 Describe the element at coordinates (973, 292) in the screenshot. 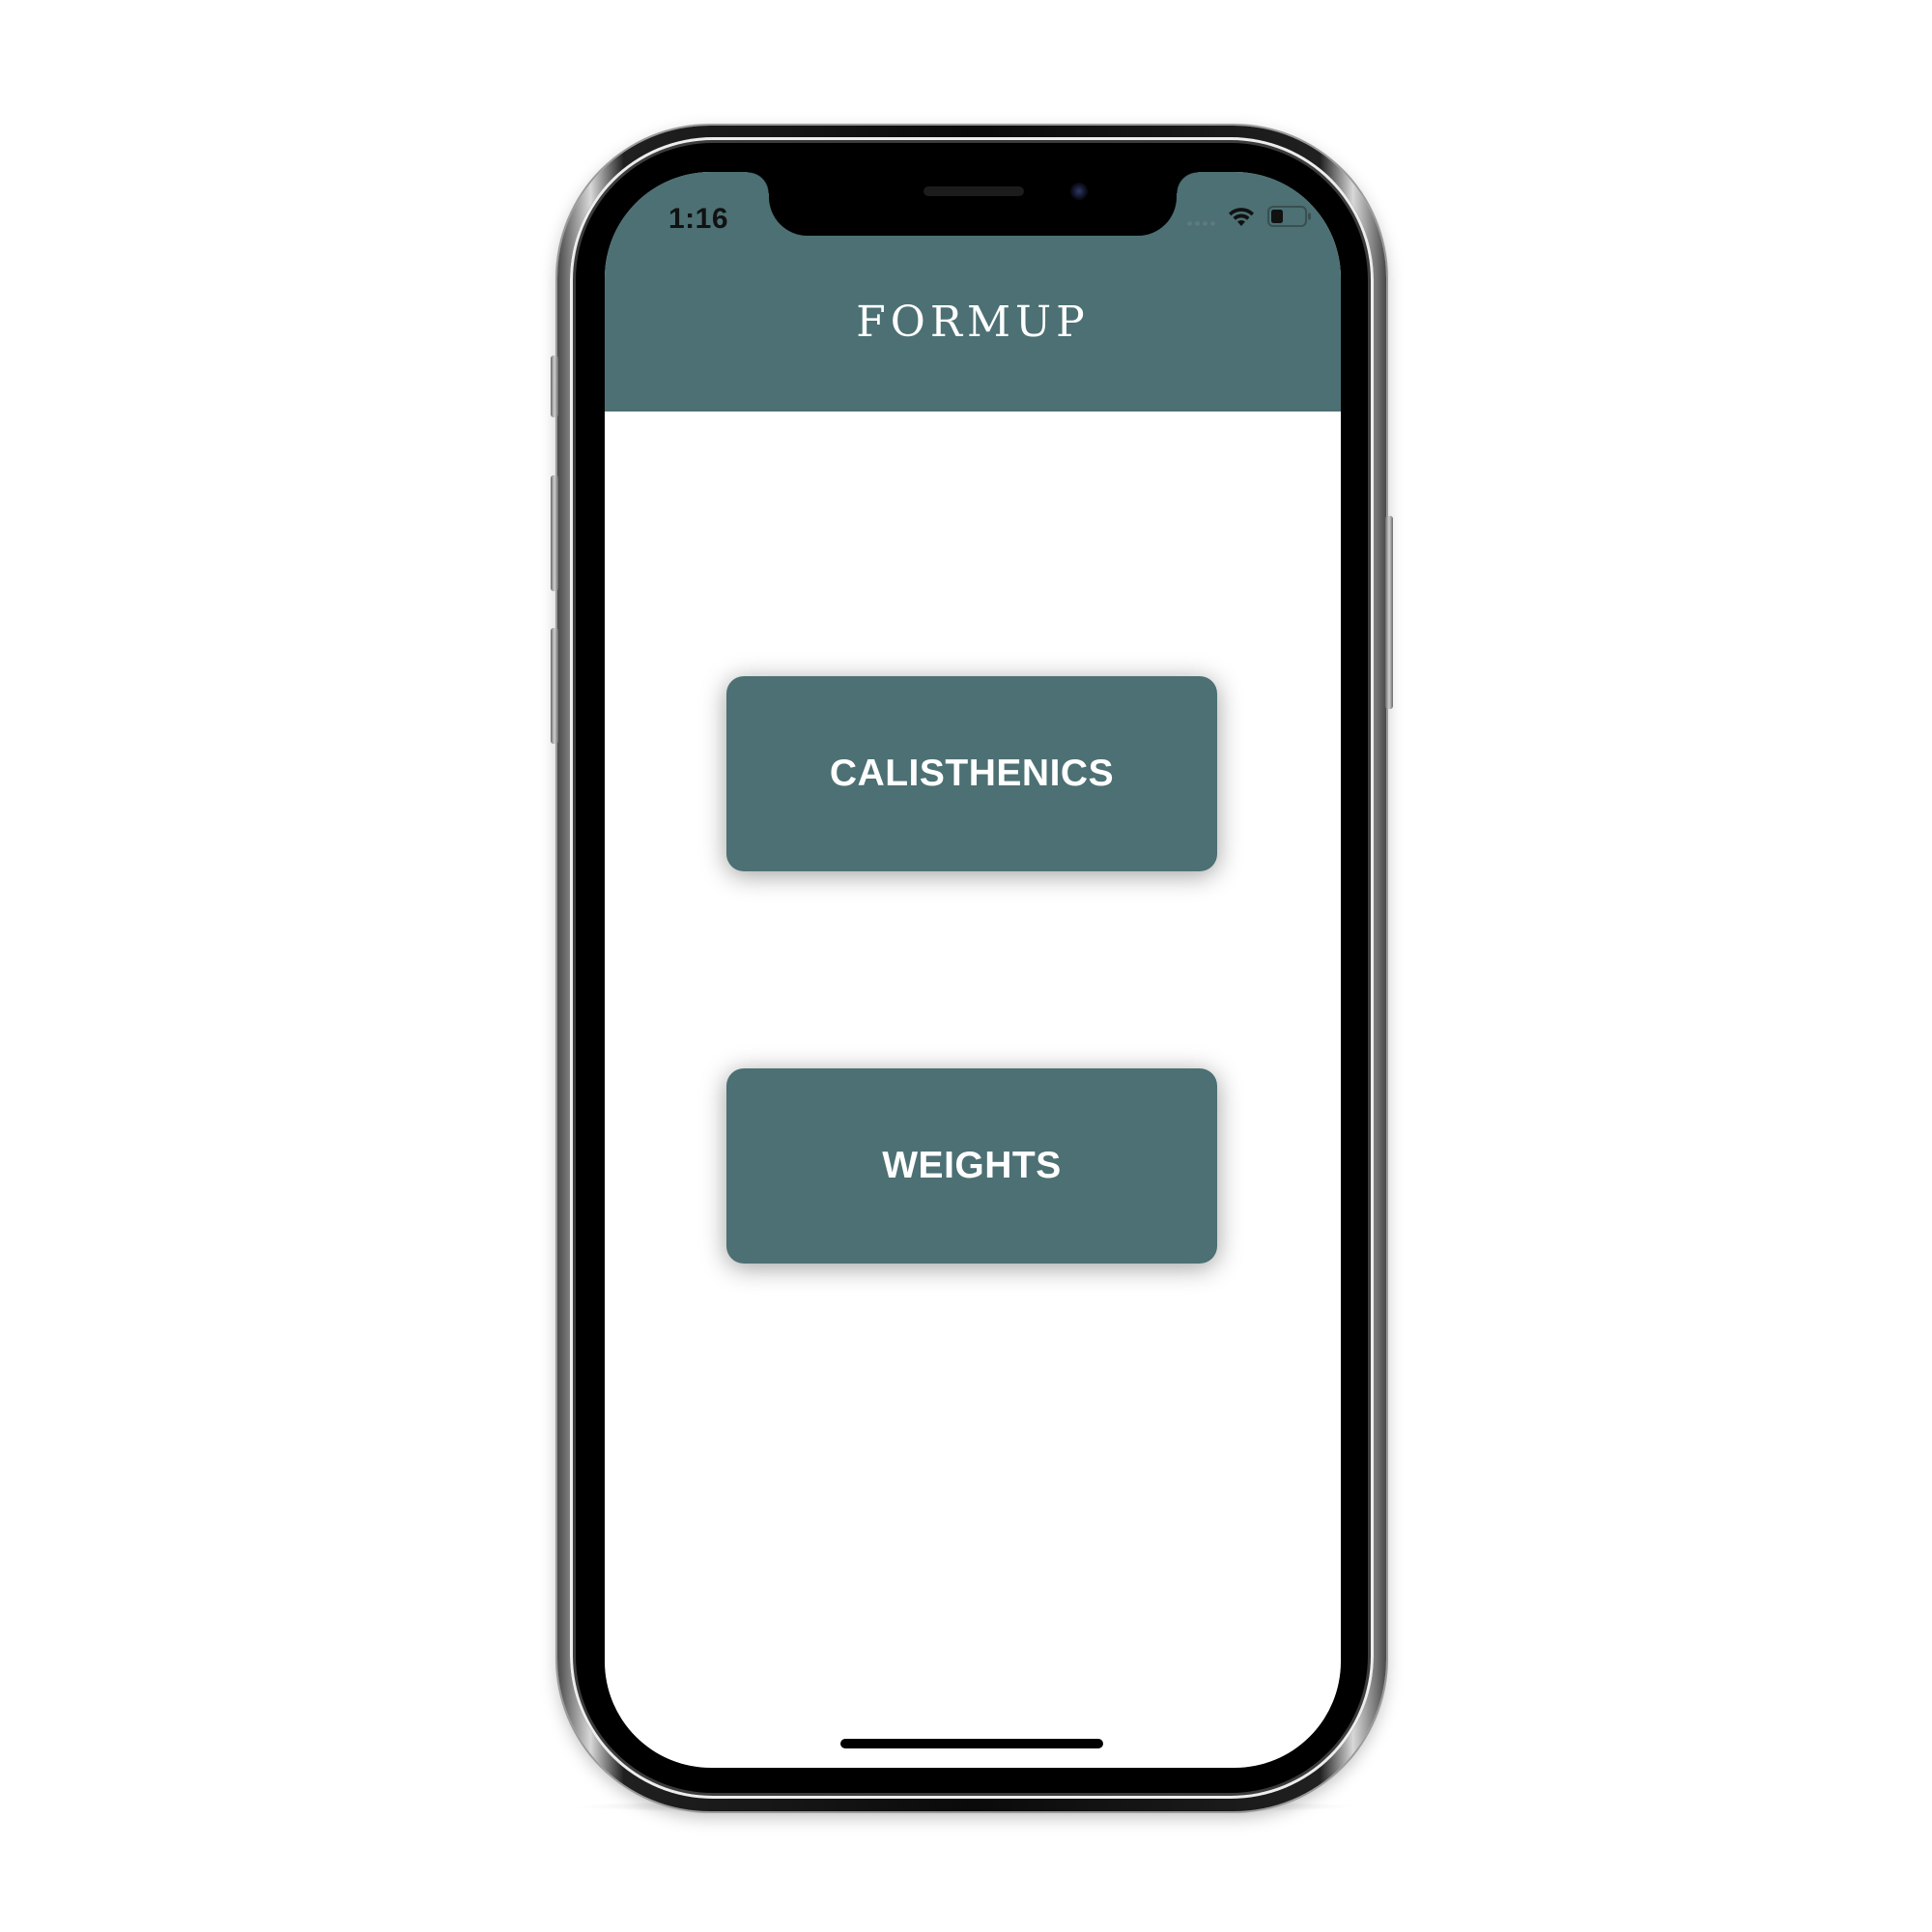

I see `app-header: 1:16 FORMUP` at that location.